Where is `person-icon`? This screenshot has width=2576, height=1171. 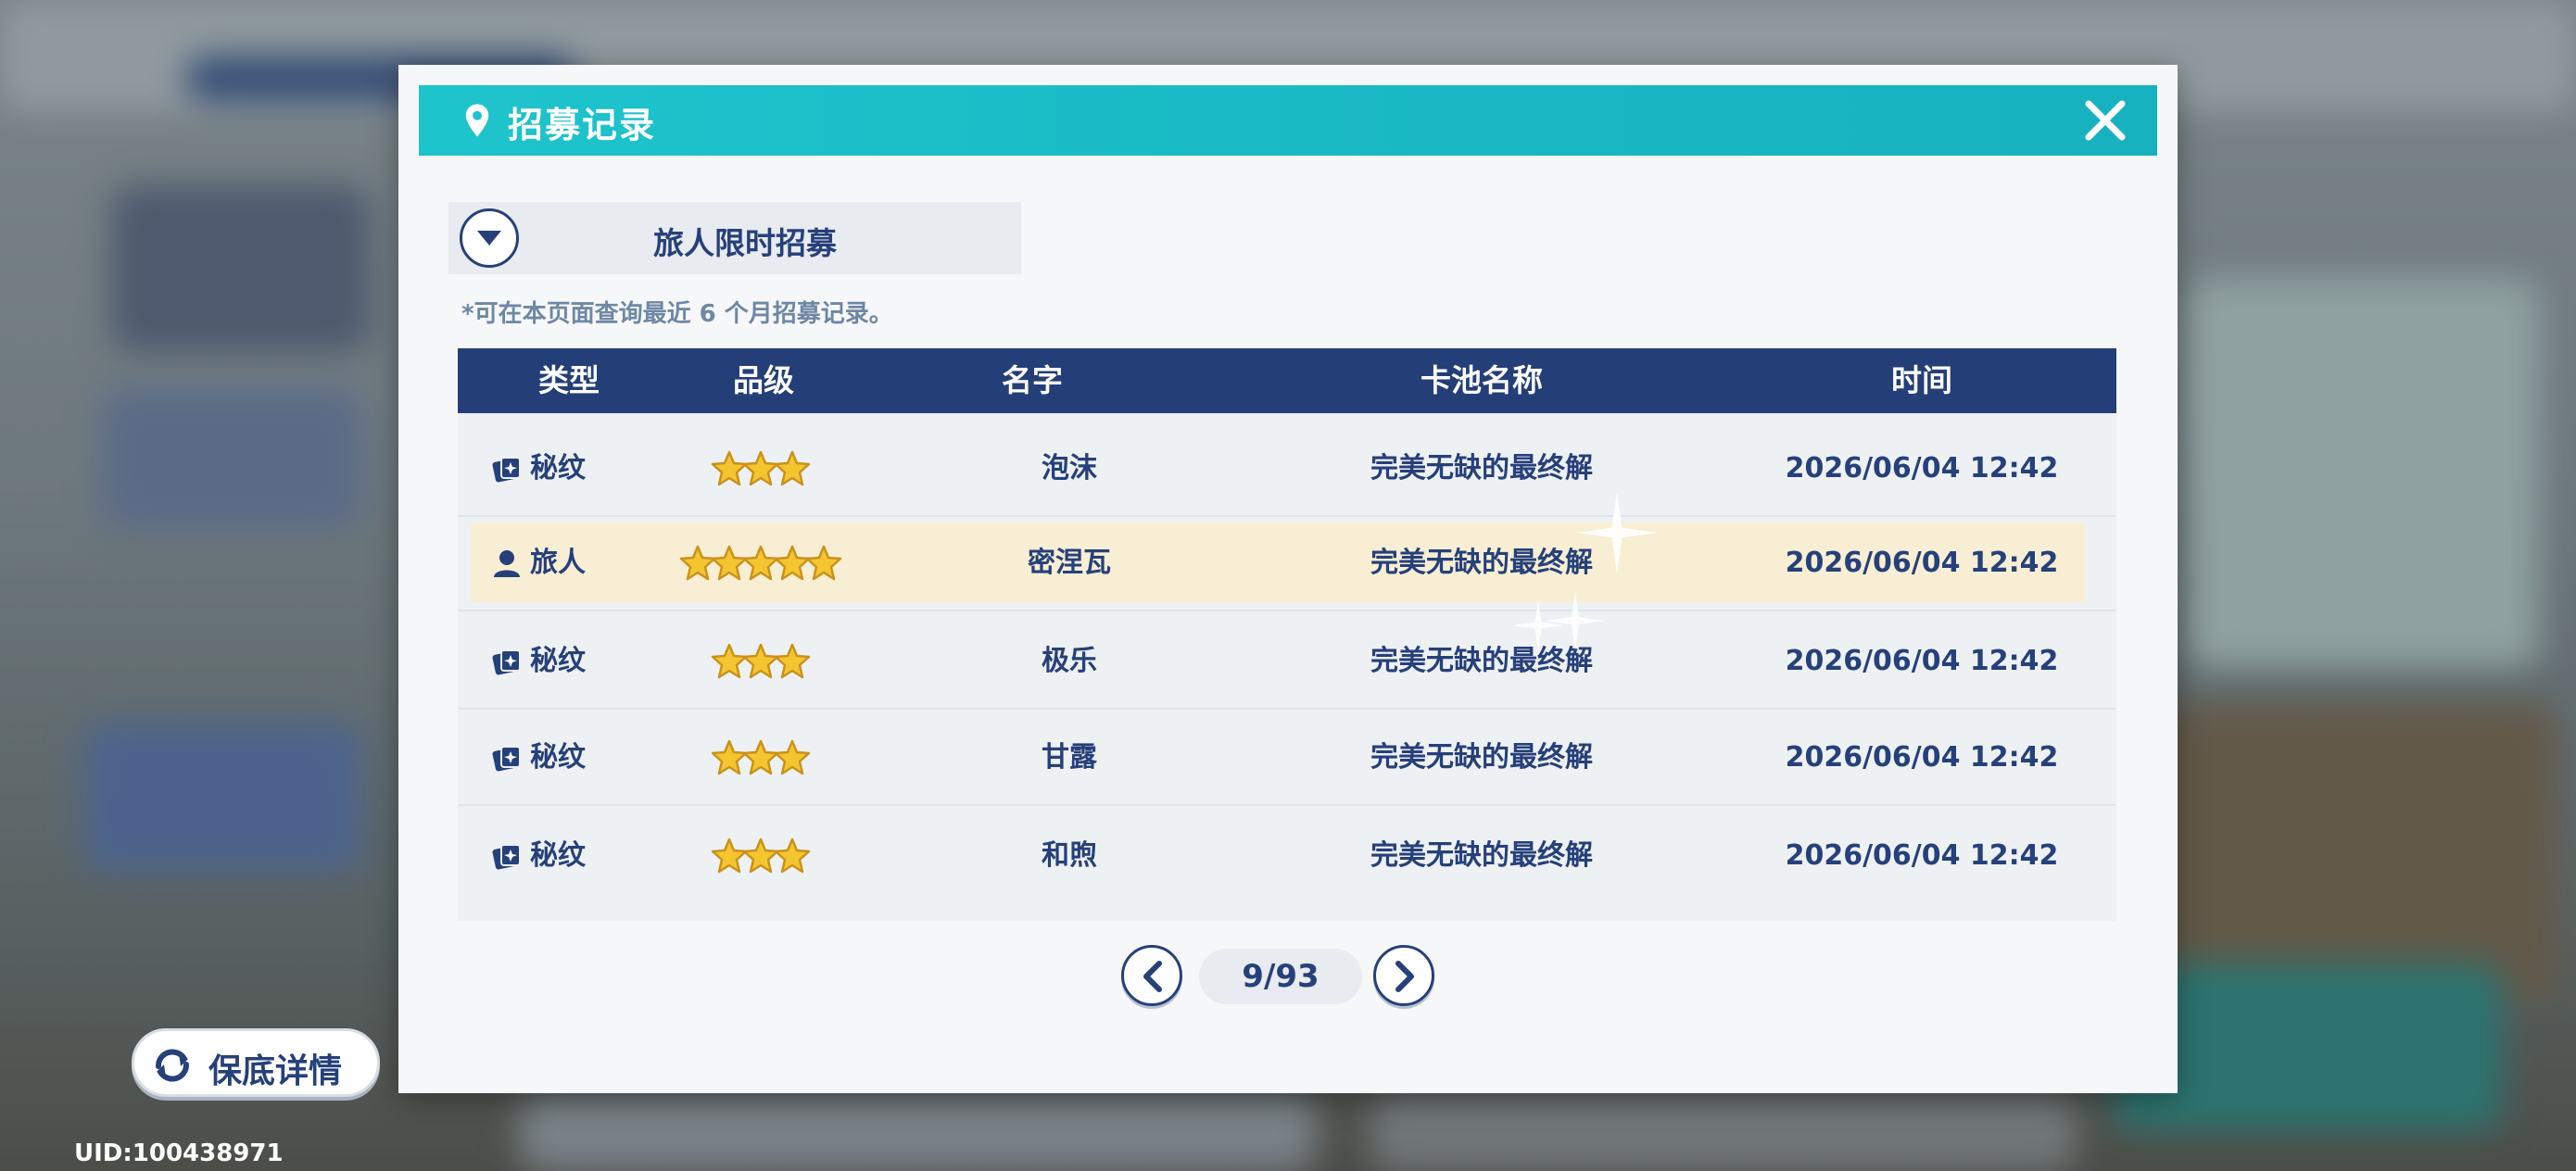
person-icon is located at coordinates (507, 564).